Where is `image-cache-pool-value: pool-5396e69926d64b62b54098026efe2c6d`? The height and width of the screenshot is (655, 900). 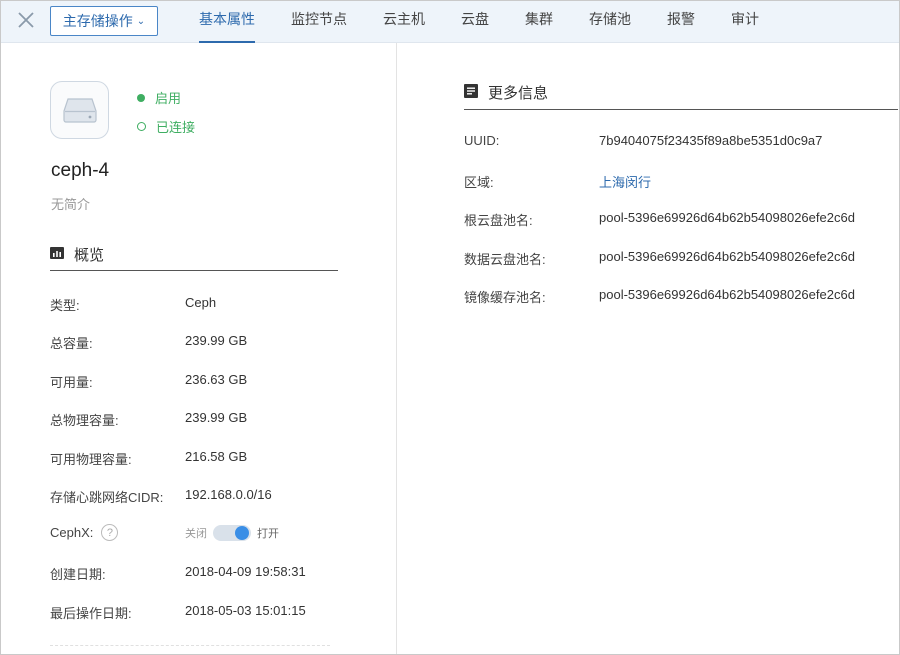 image-cache-pool-value: pool-5396e69926d64b62b54098026efe2c6d is located at coordinates (727, 294).